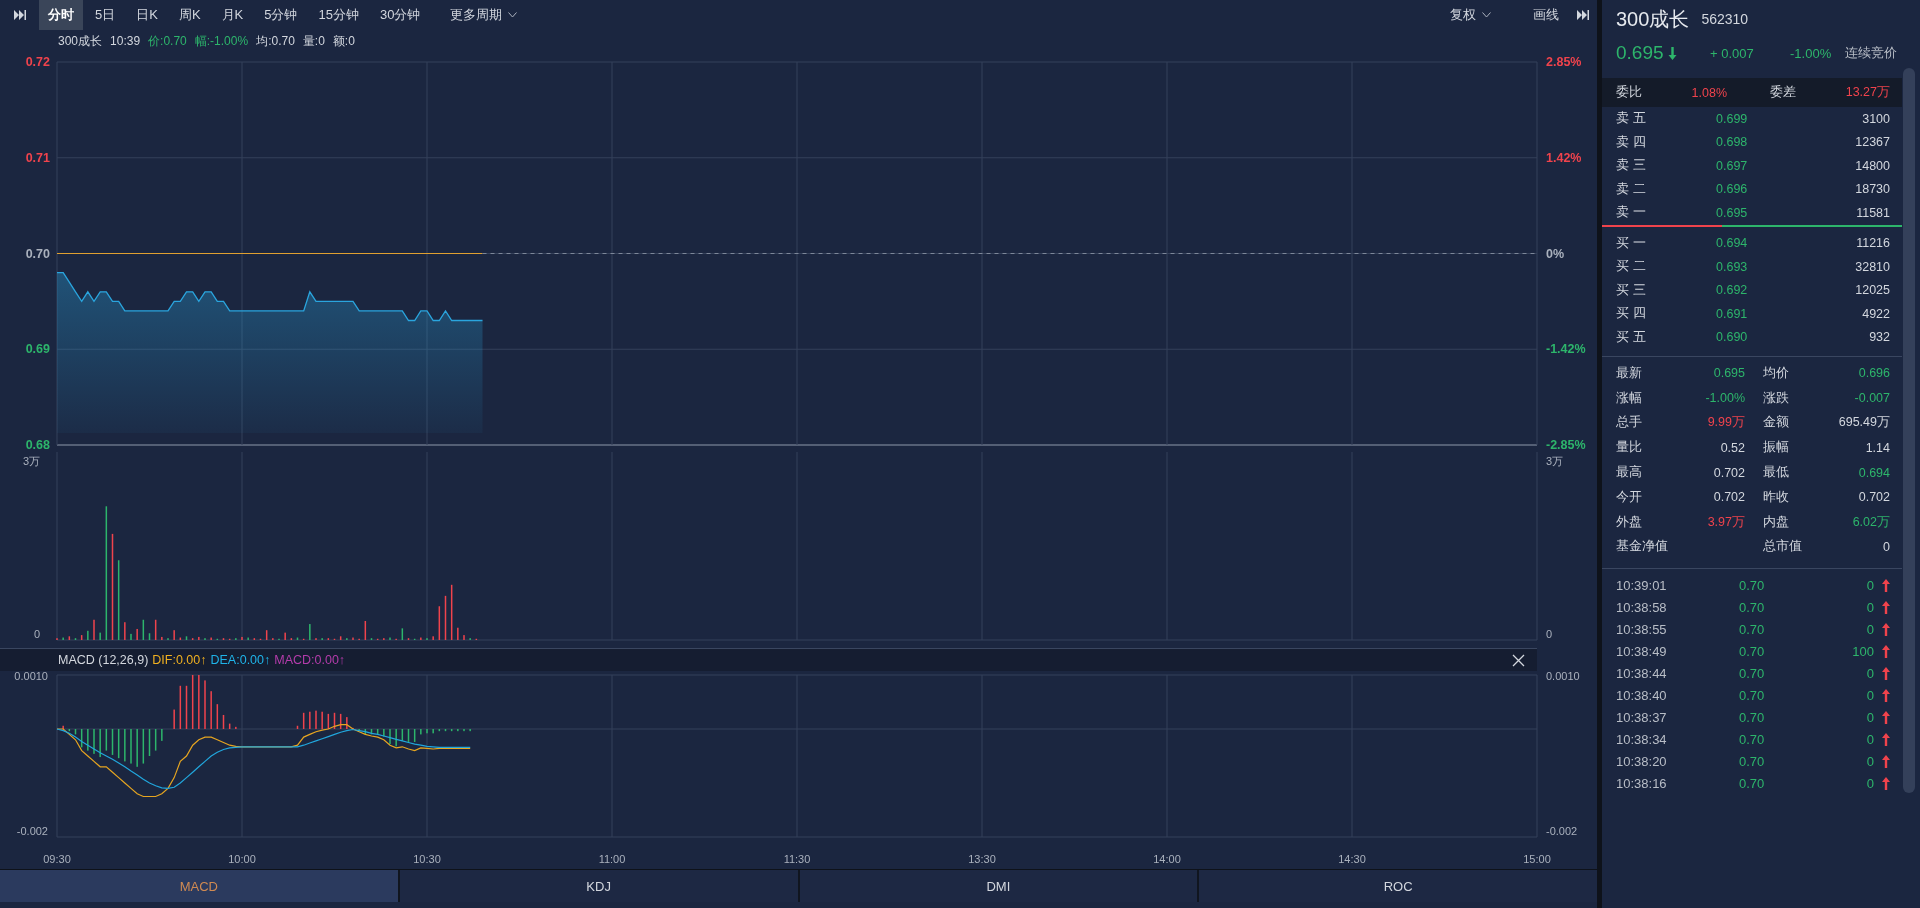 The height and width of the screenshot is (908, 1920). Describe the element at coordinates (1732, 189) in the screenshot. I see `order-price: 0.696` at that location.